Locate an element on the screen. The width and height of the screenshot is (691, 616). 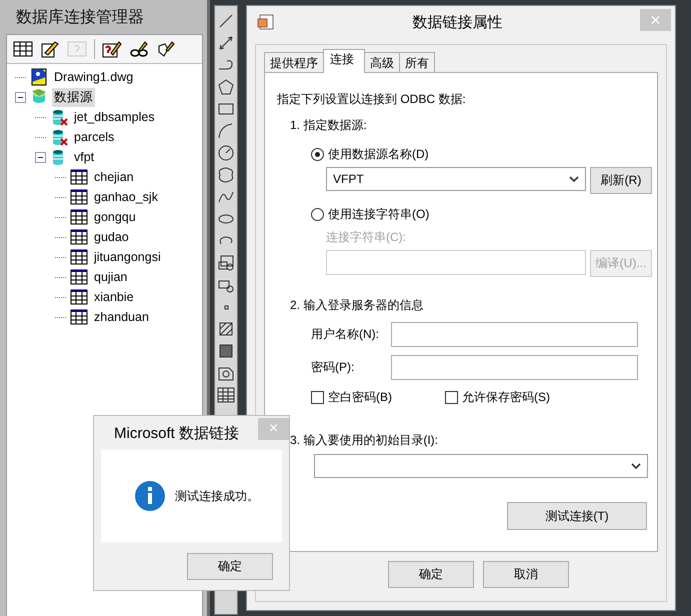
tree-item: ganhao_sjk is located at coordinates (126, 197).